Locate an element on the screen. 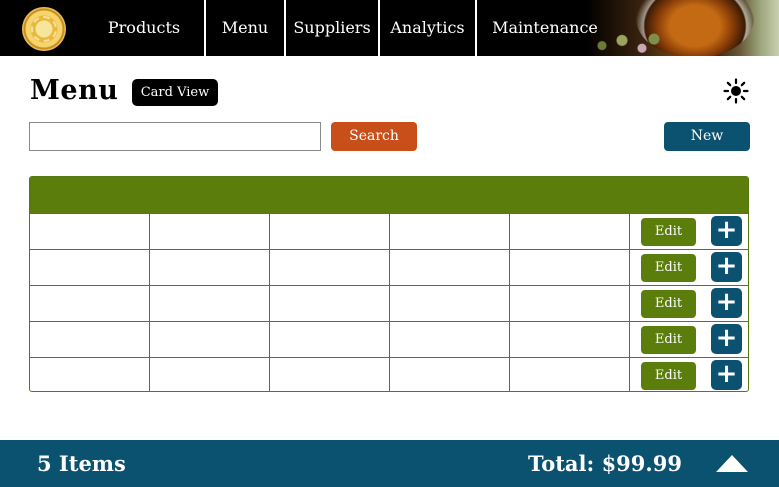 The image size is (779, 487). nav-item-suppliers: Suppliers is located at coordinates (332, 28).